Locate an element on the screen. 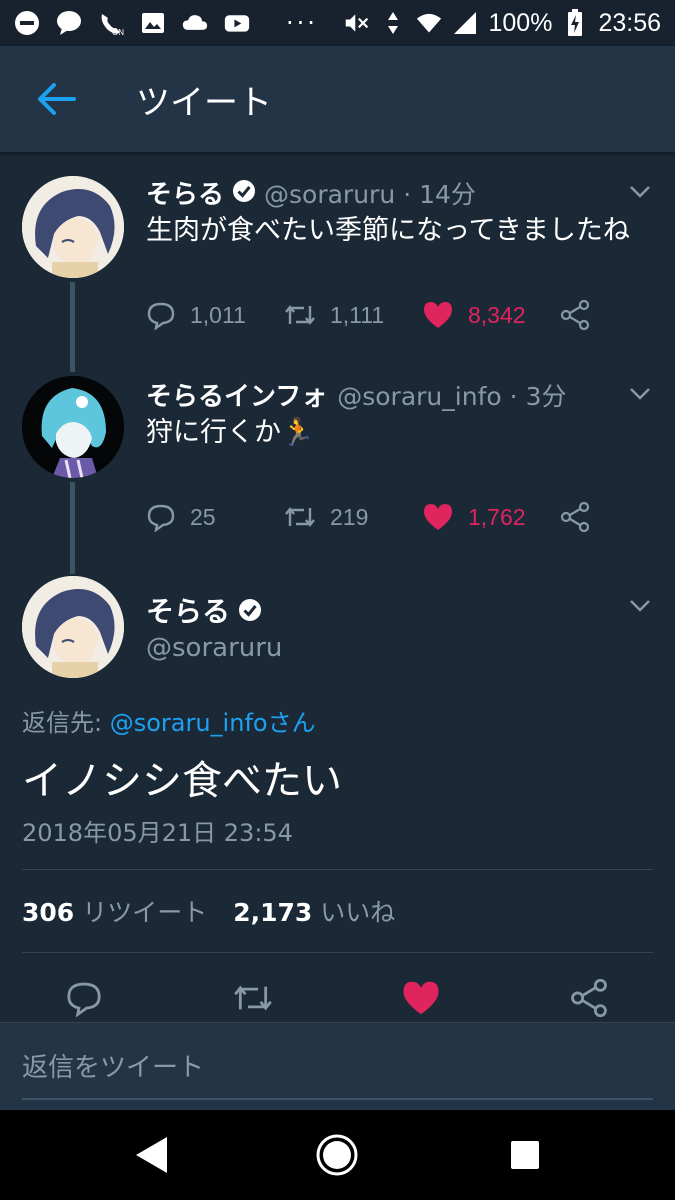 The height and width of the screenshot is (1200, 675). back-arrow-icon is located at coordinates (57, 99).